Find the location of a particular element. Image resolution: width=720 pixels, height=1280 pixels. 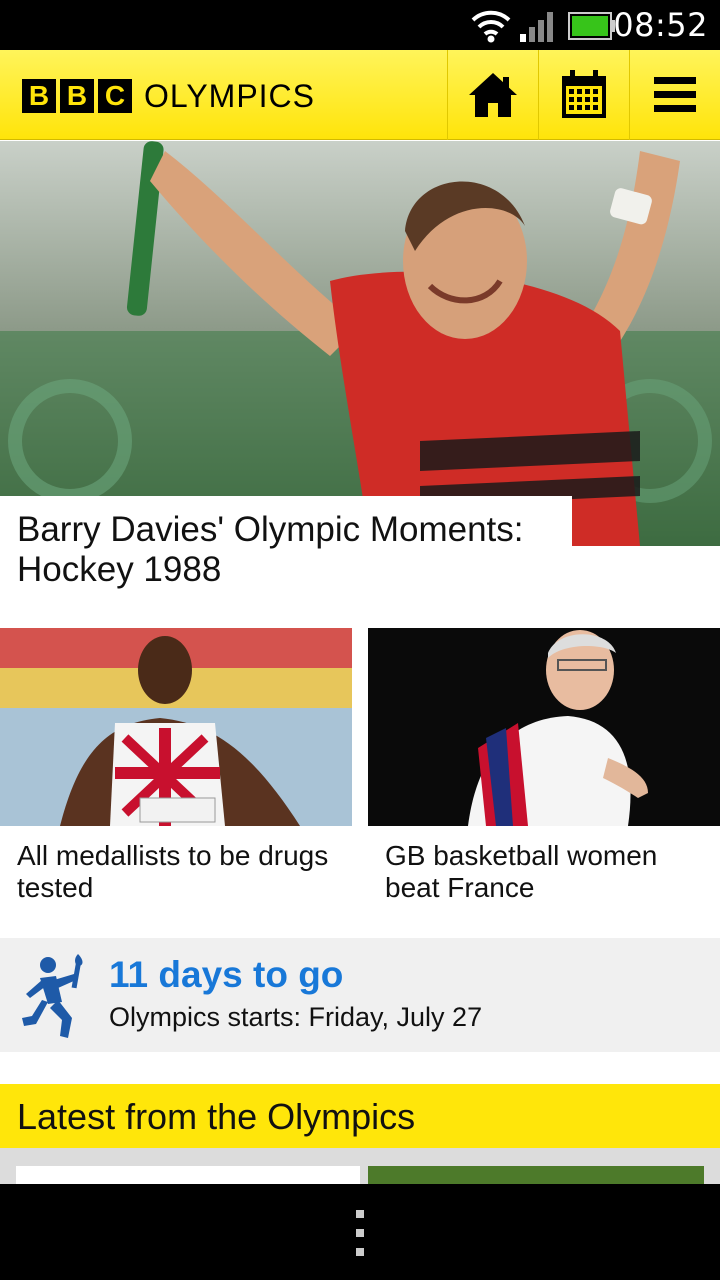

logo-letter: C is located at coordinates (115, 96).